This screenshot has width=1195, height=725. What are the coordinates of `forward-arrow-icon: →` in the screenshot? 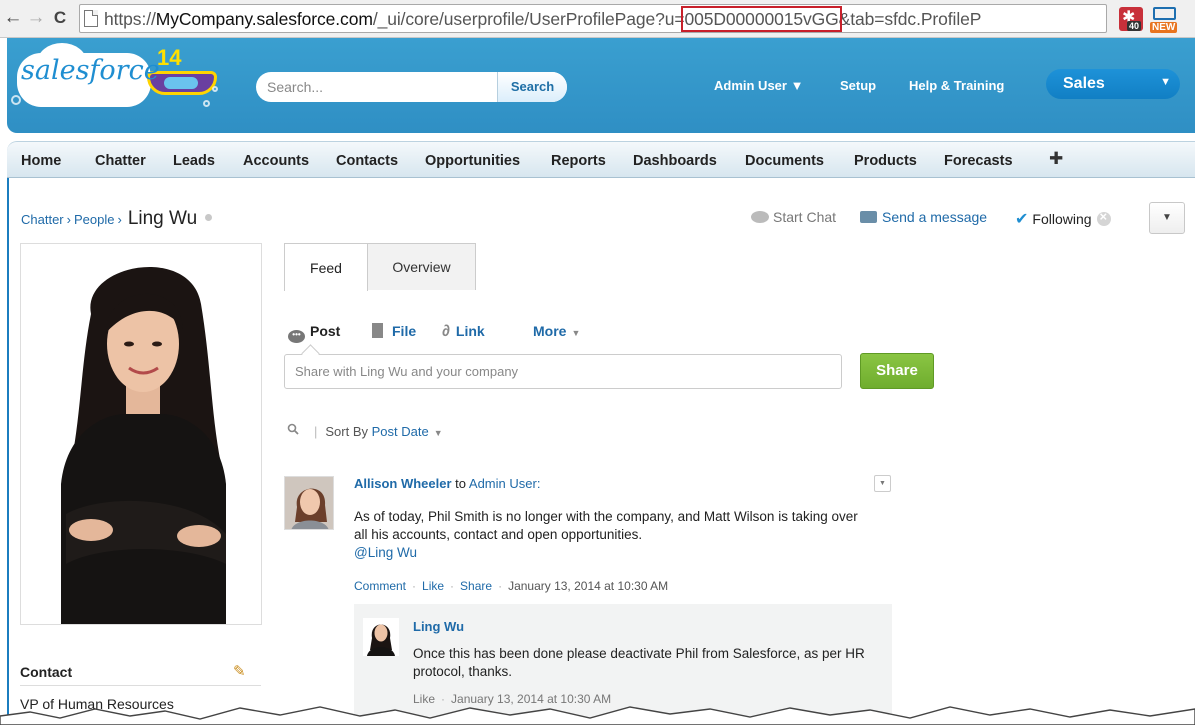 It's located at (36, 18).